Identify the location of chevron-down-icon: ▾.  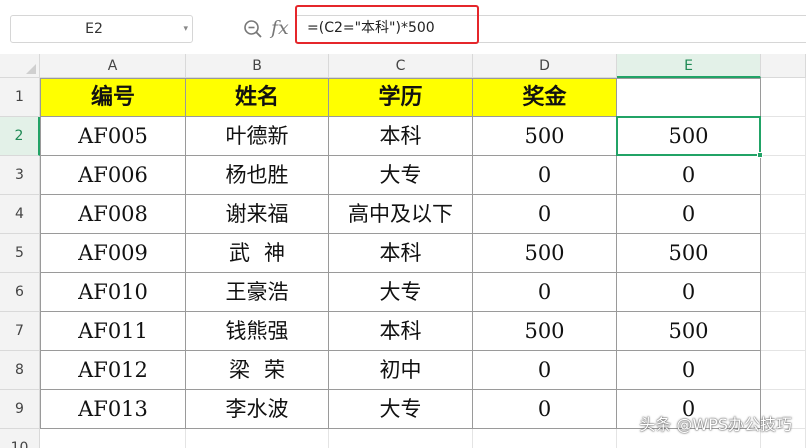
(185, 29).